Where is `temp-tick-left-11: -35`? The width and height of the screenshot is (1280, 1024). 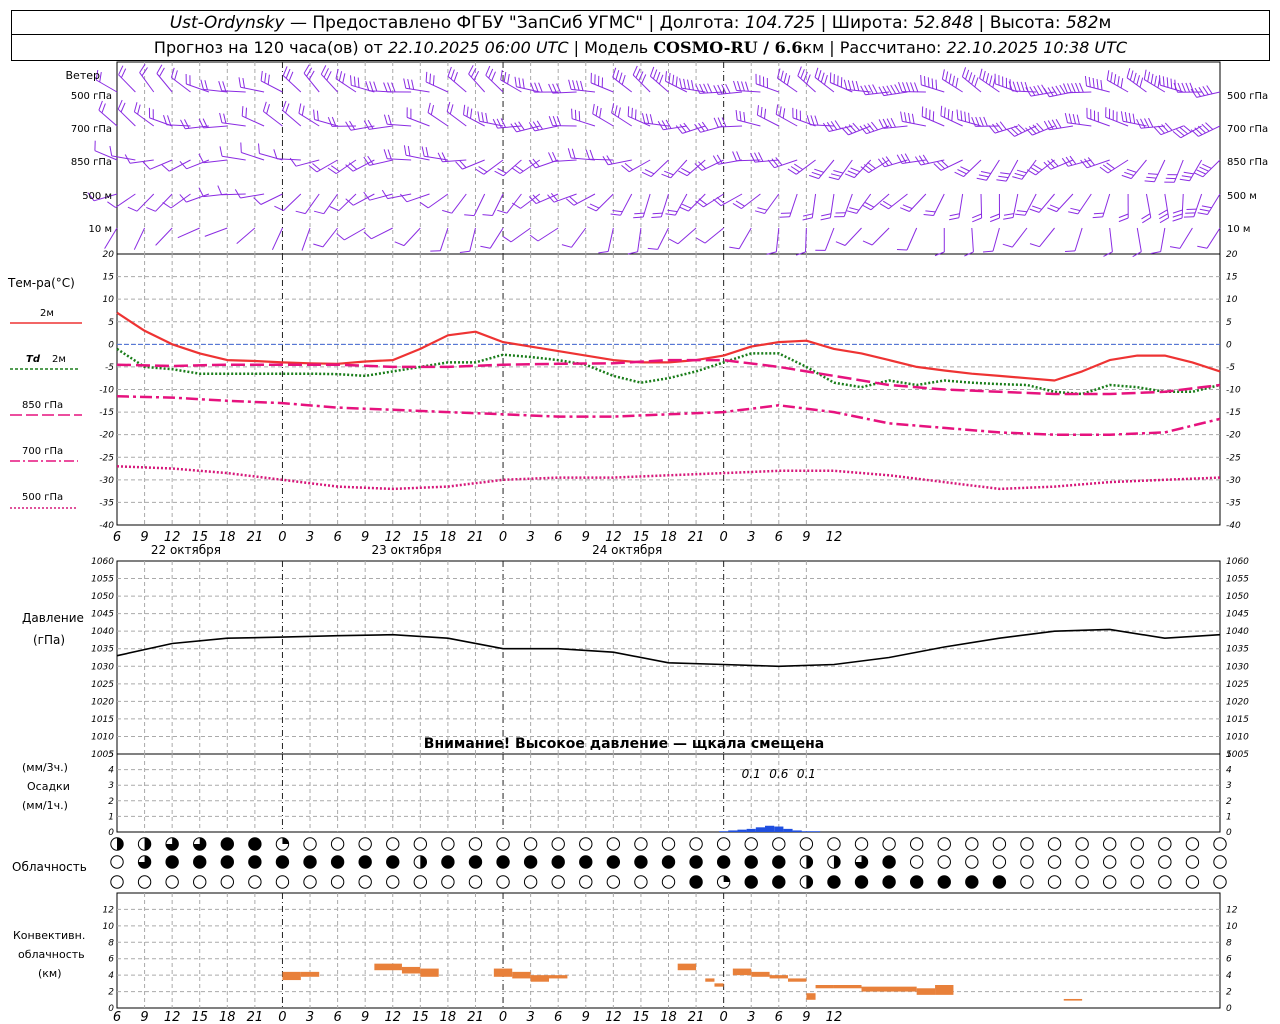 temp-tick-left-11: -35 is located at coordinates (106, 503).